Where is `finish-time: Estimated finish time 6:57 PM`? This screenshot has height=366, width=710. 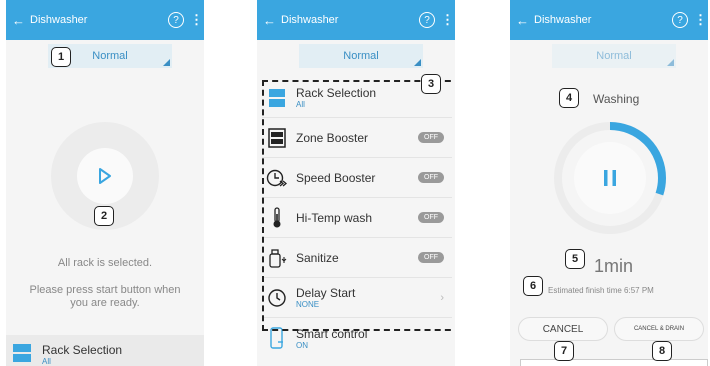 finish-time: Estimated finish time 6:57 PM is located at coordinates (601, 290).